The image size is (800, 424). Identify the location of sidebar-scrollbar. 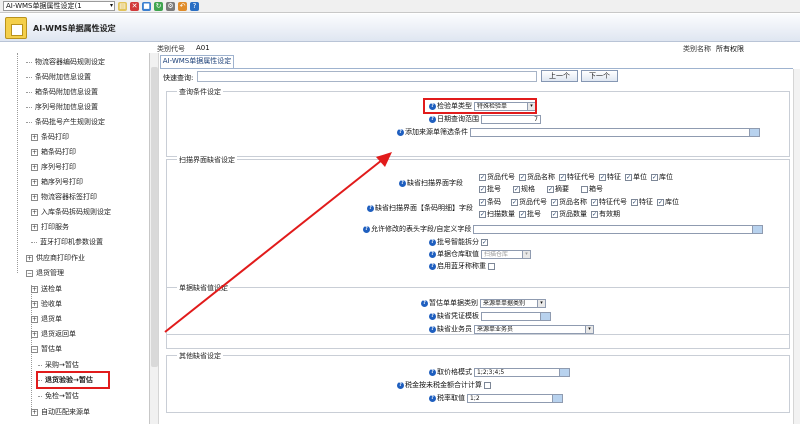
(154, 238).